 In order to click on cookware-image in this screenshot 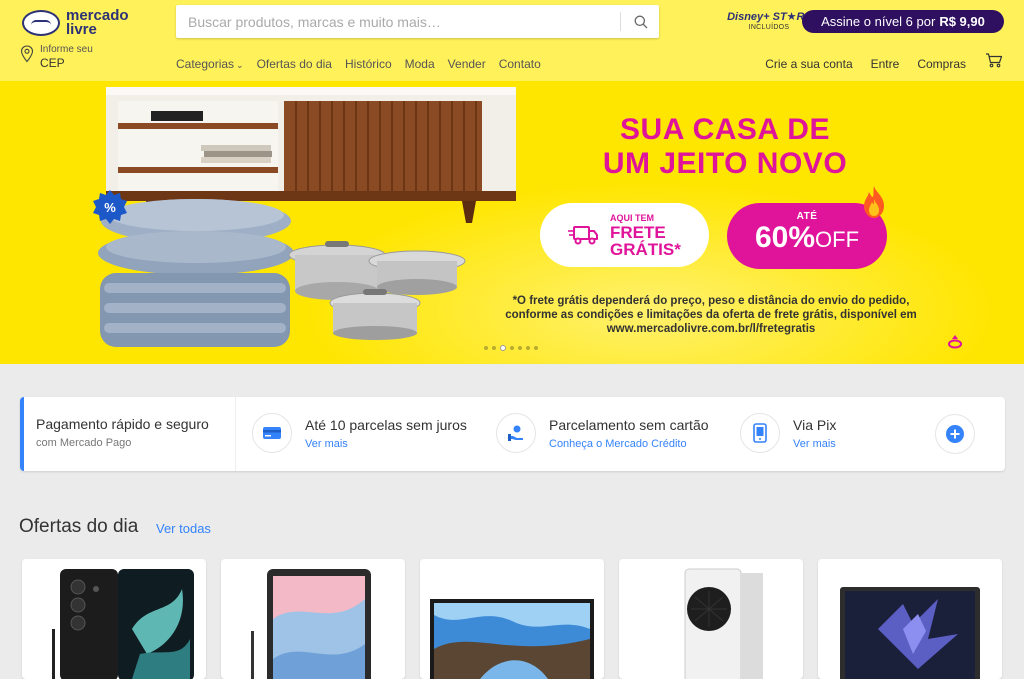, I will do `click(377, 290)`.